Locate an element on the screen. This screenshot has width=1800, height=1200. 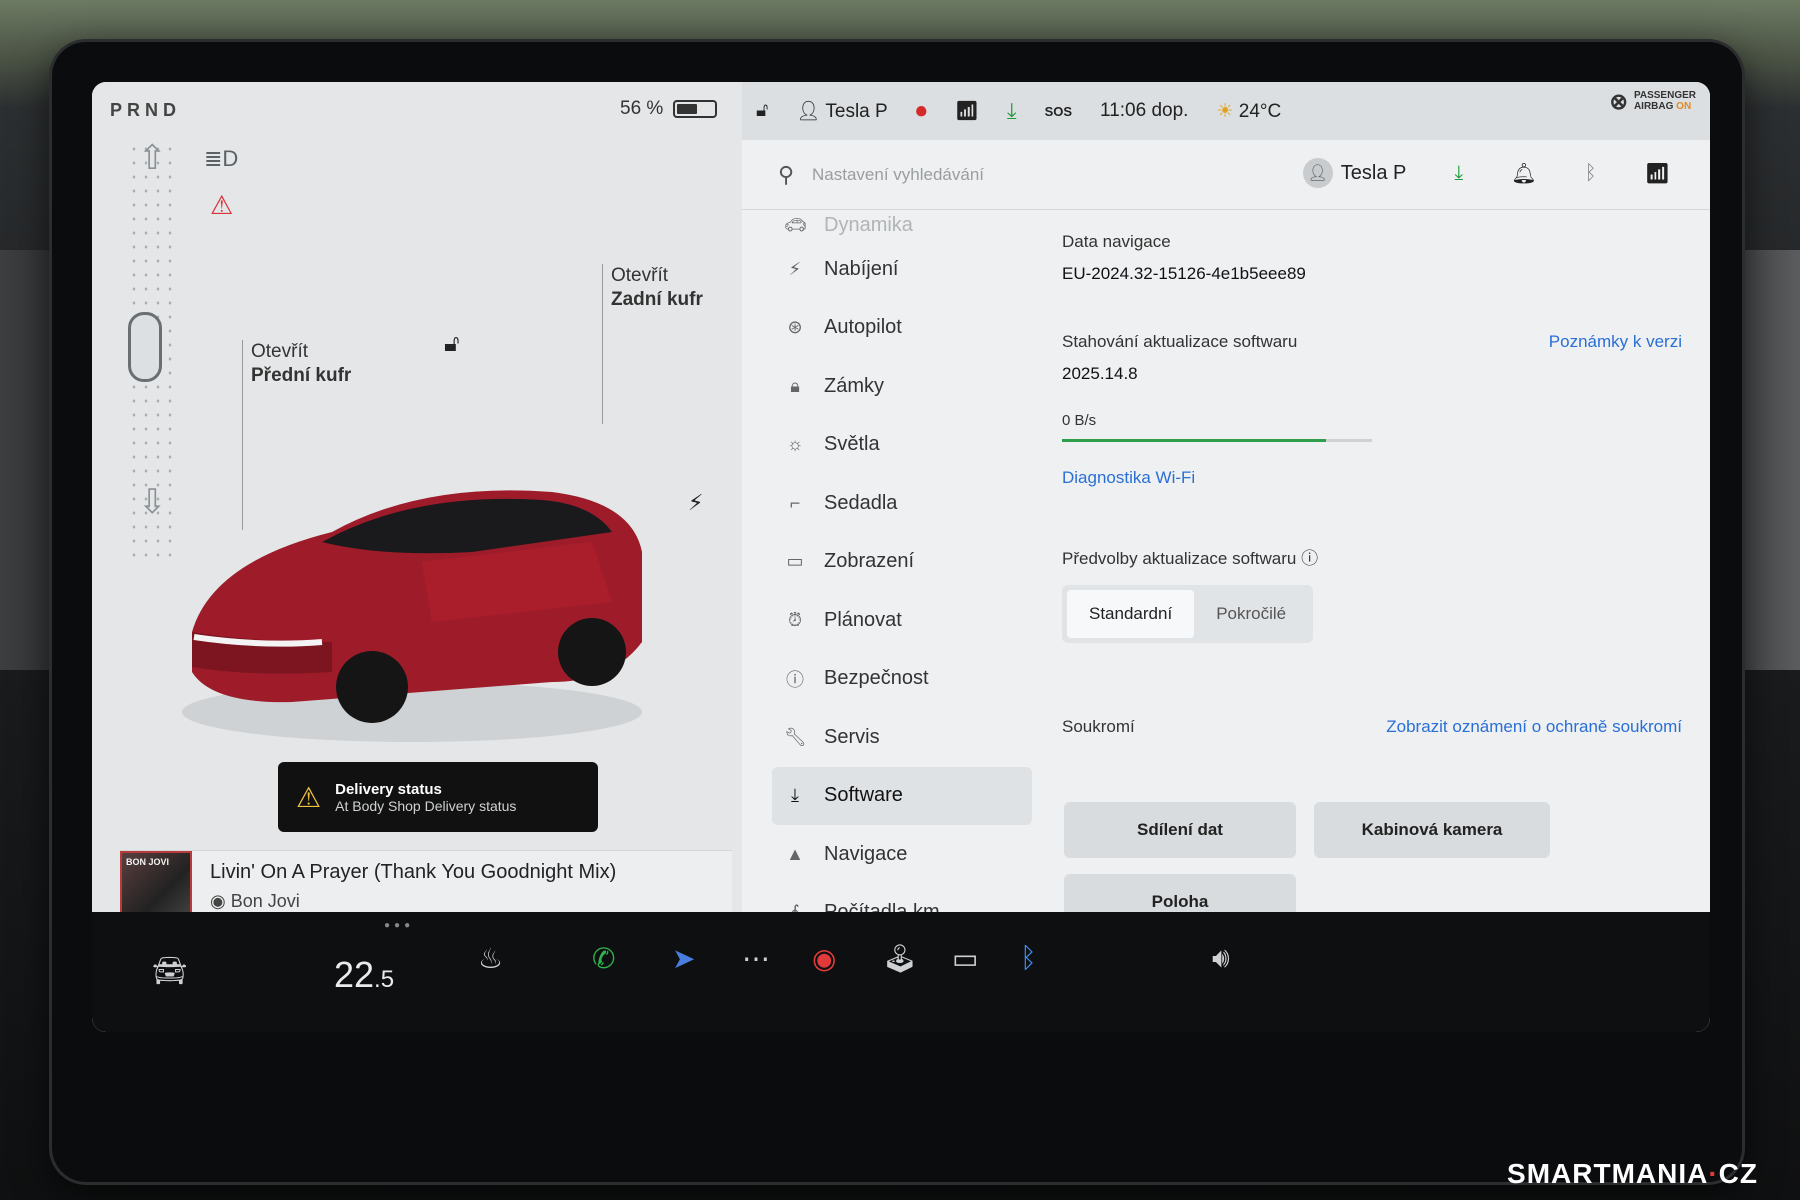
info-icon: ⓘ is located at coordinates (1309, 558).